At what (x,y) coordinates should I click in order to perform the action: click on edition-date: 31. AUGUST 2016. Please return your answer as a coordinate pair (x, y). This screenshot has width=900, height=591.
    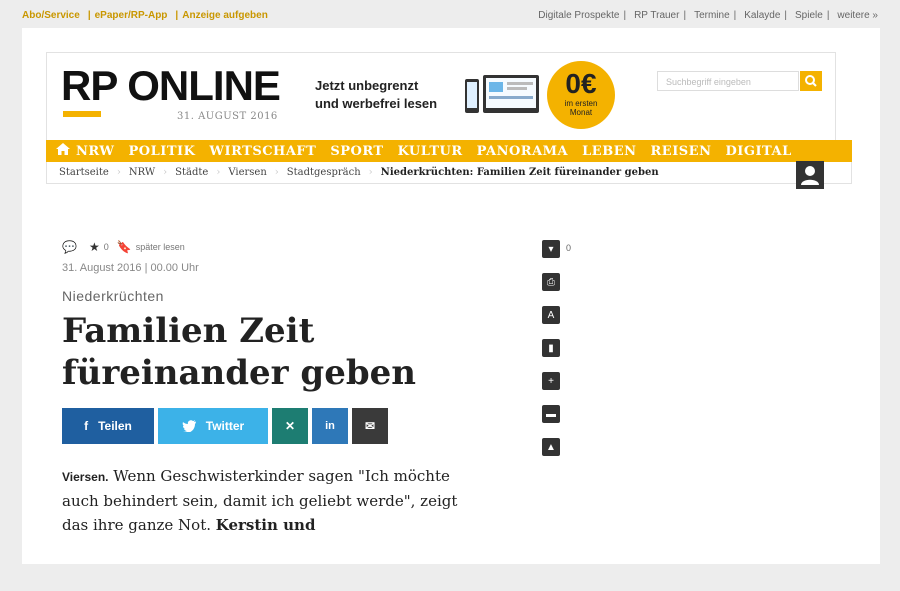
    Looking at the image, I should click on (227, 116).